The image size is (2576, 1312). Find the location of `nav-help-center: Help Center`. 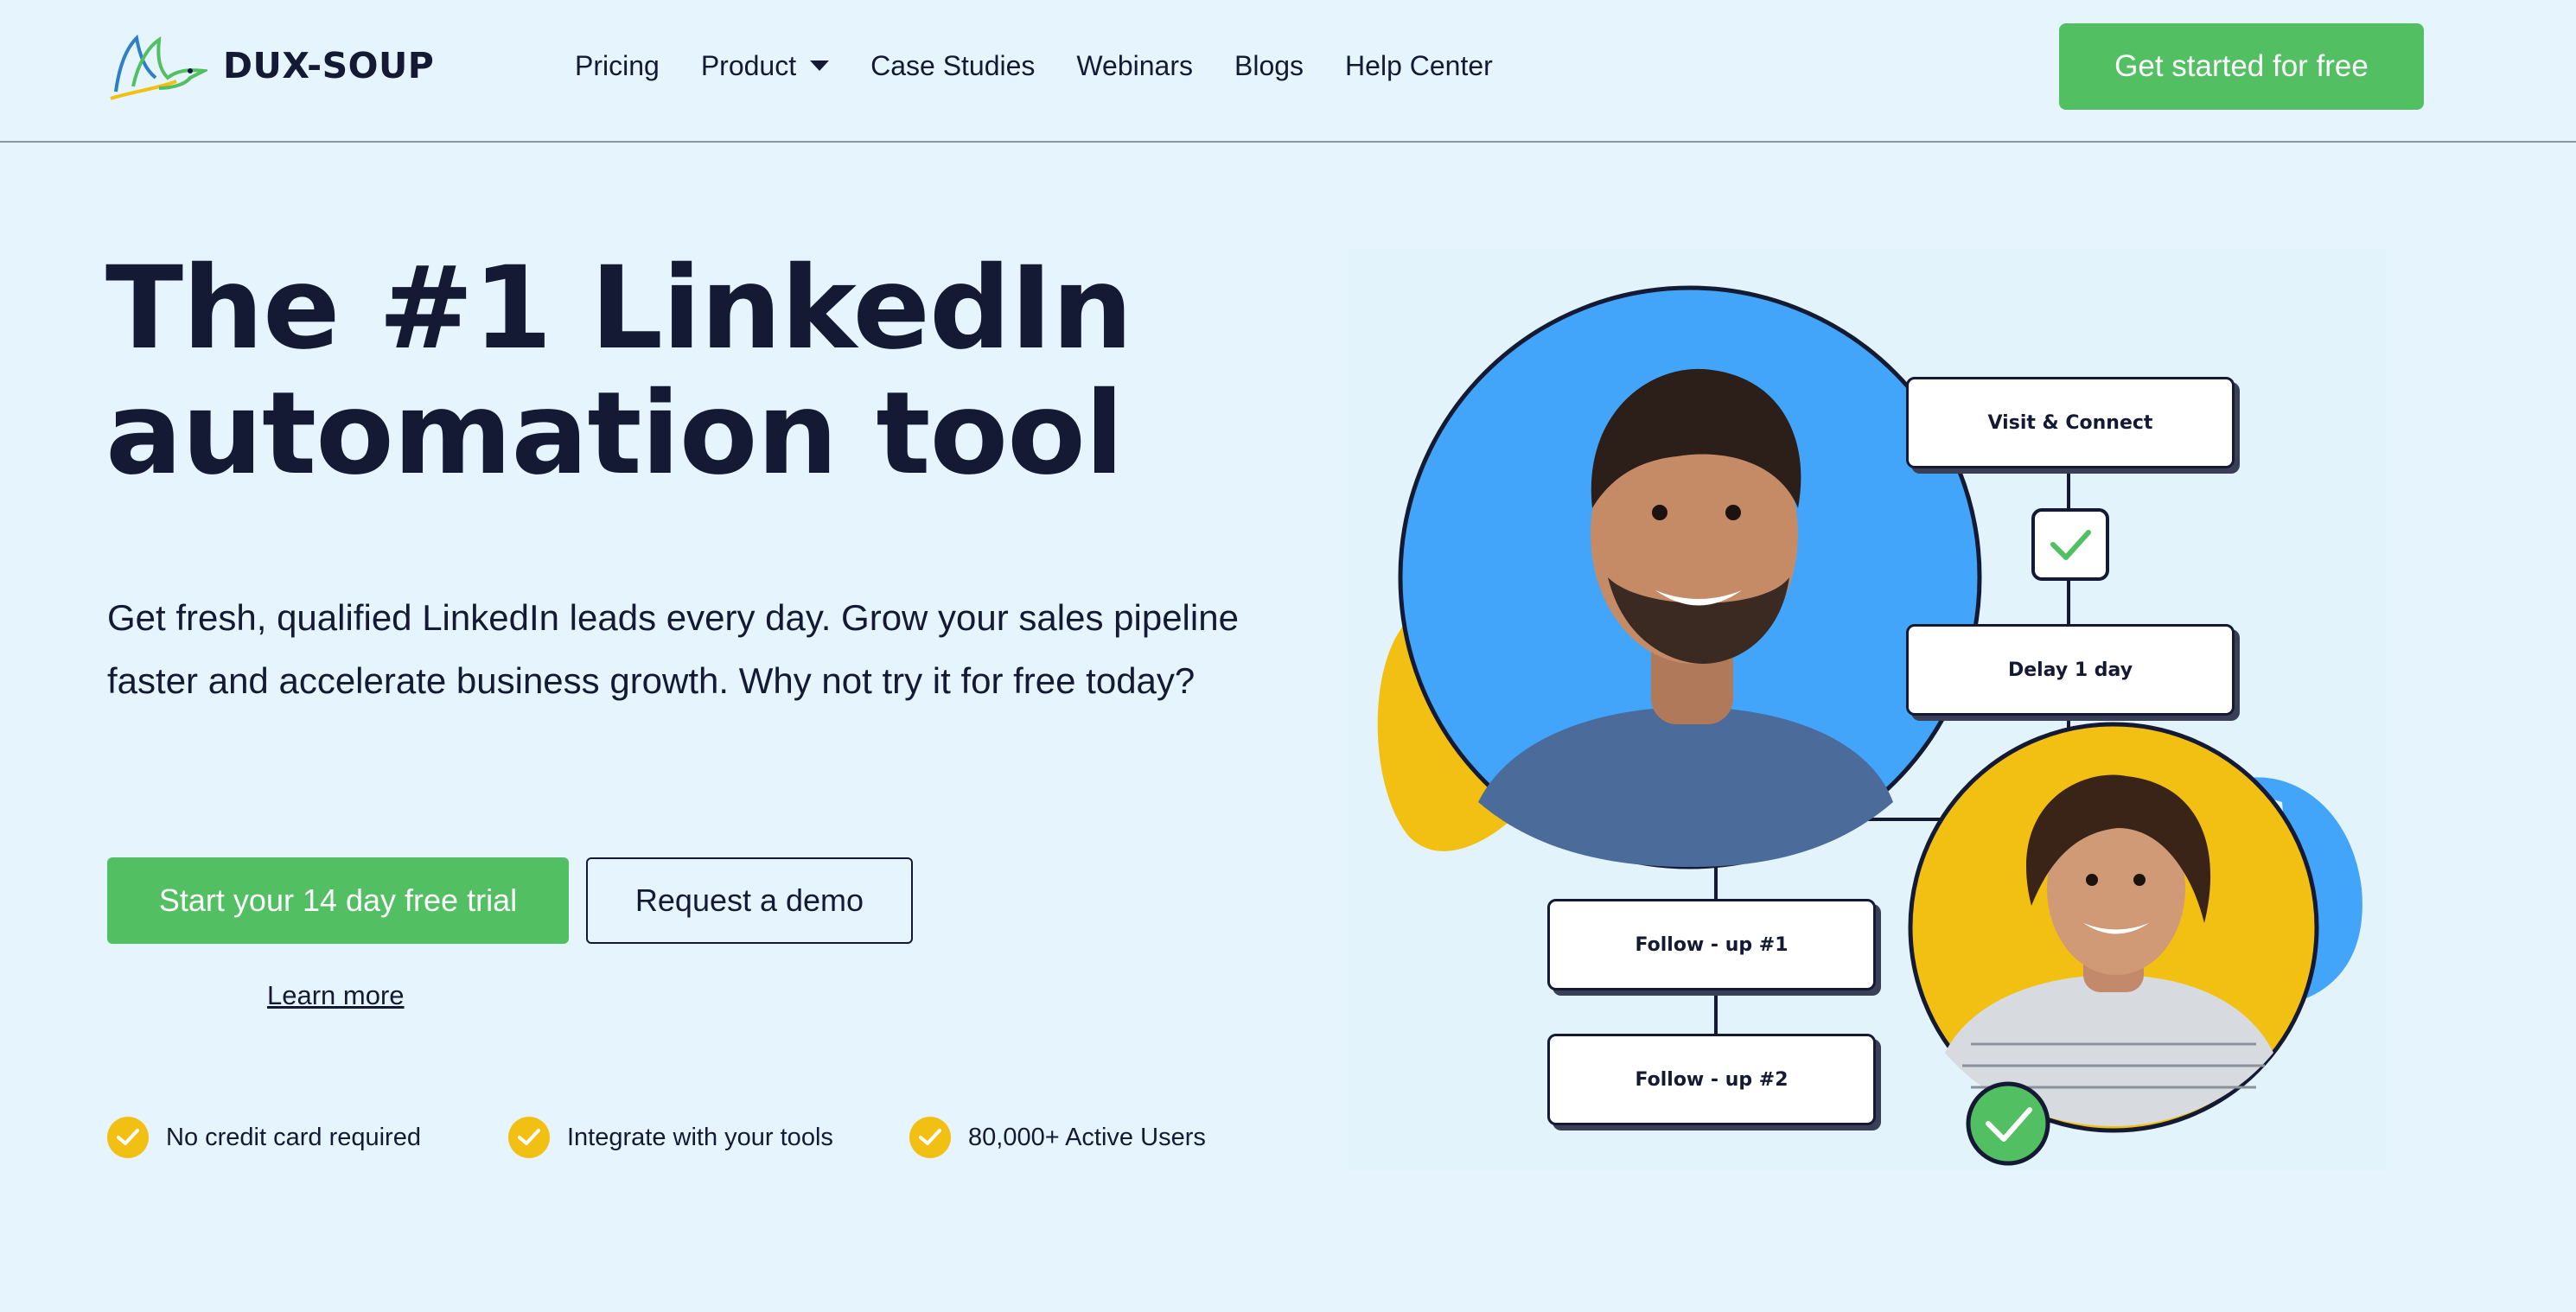

nav-help-center: Help Center is located at coordinates (1419, 66).